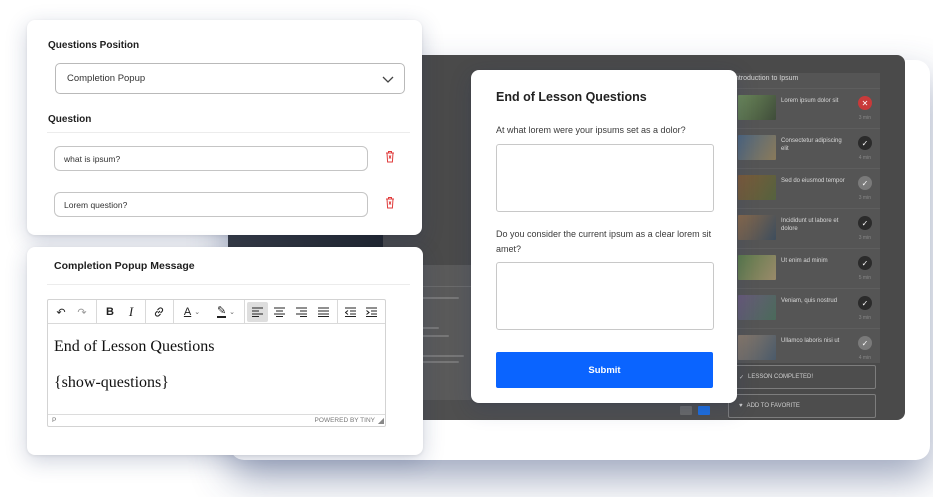 Image resolution: width=933 pixels, height=497 pixels. What do you see at coordinates (804, 261) in the screenshot?
I see `lesson-title: Ut enim ad minim` at bounding box center [804, 261].